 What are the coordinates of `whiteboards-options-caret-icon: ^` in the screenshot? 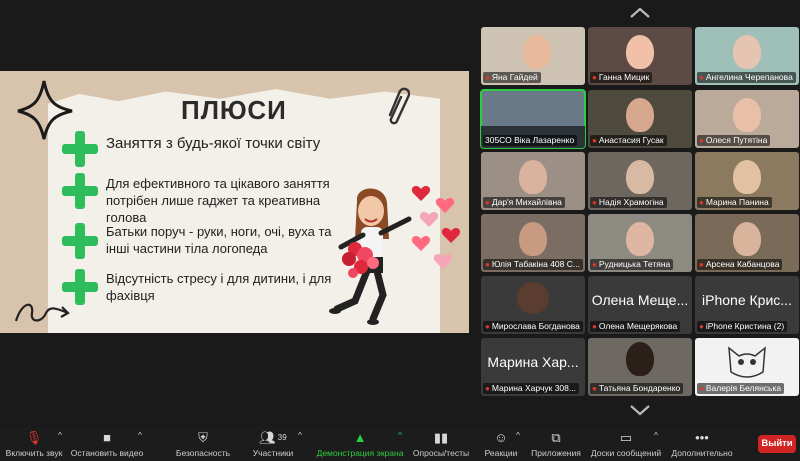 It's located at (656, 435).